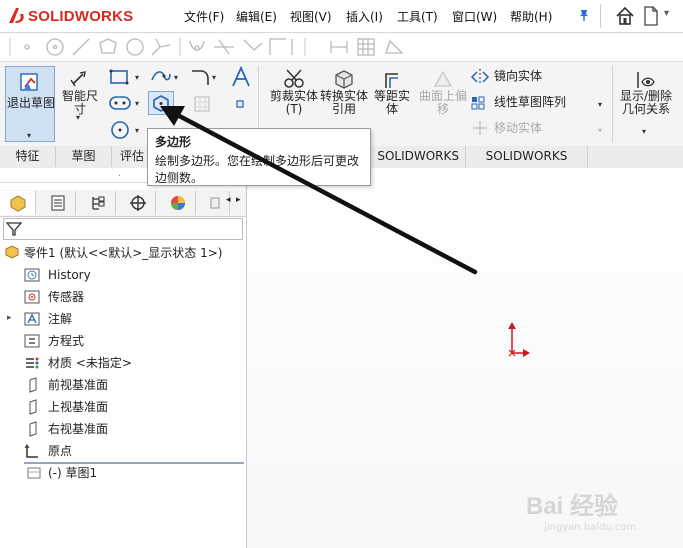 The width and height of the screenshot is (683, 548). What do you see at coordinates (78, 79) in the screenshot?
I see `smart-dimension-icon` at bounding box center [78, 79].